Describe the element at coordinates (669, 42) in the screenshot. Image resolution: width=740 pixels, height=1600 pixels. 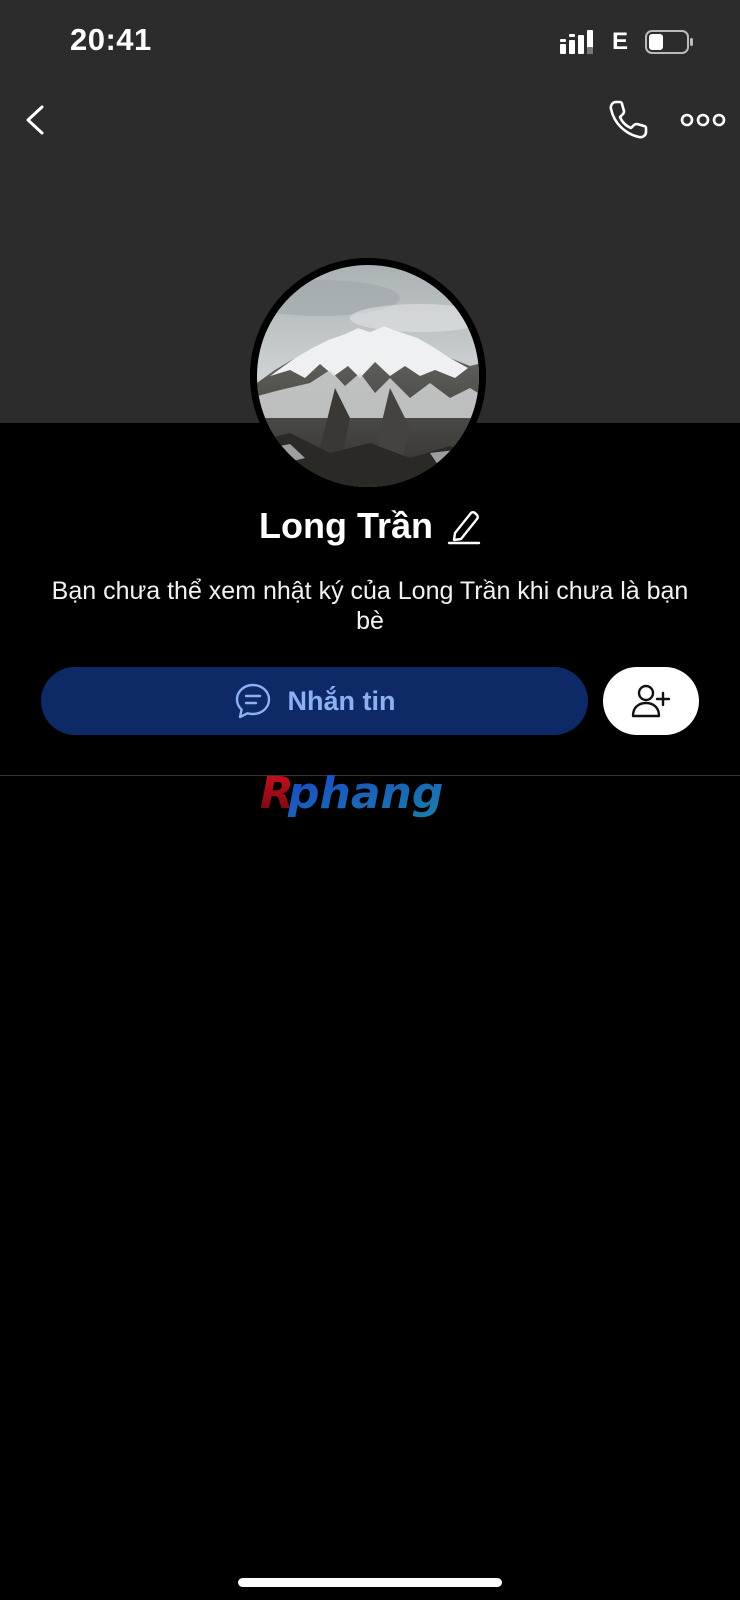
I see `battery-icon` at that location.